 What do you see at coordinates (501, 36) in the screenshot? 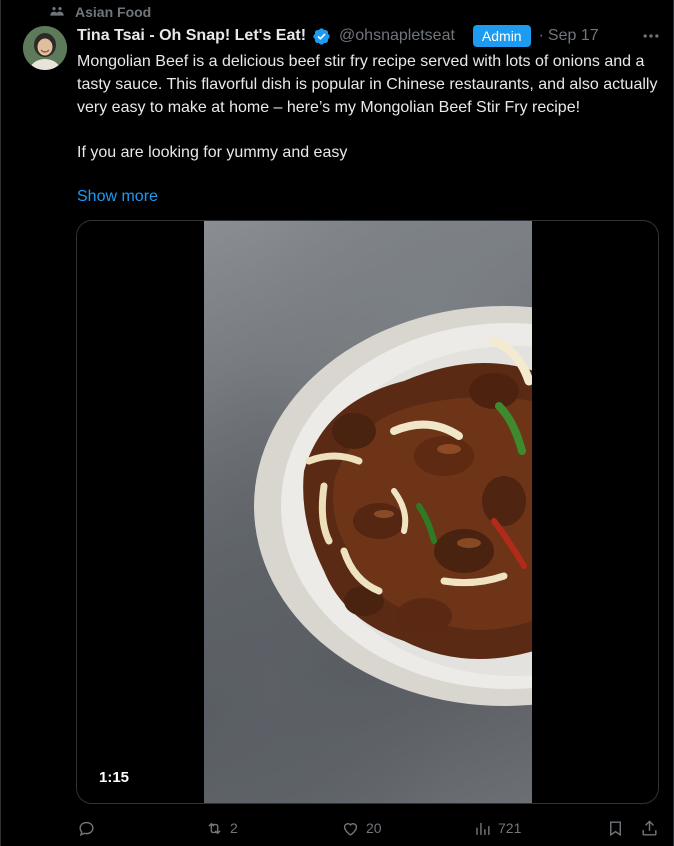
I see `admin-badge: Admin` at bounding box center [501, 36].